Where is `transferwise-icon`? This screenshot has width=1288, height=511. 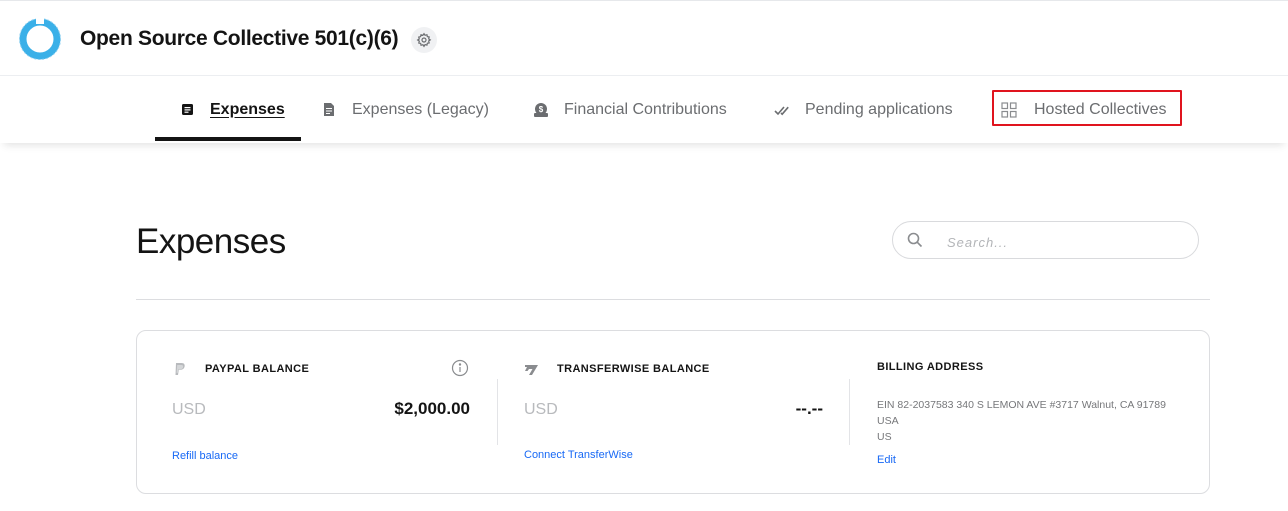 transferwise-icon is located at coordinates (532, 369).